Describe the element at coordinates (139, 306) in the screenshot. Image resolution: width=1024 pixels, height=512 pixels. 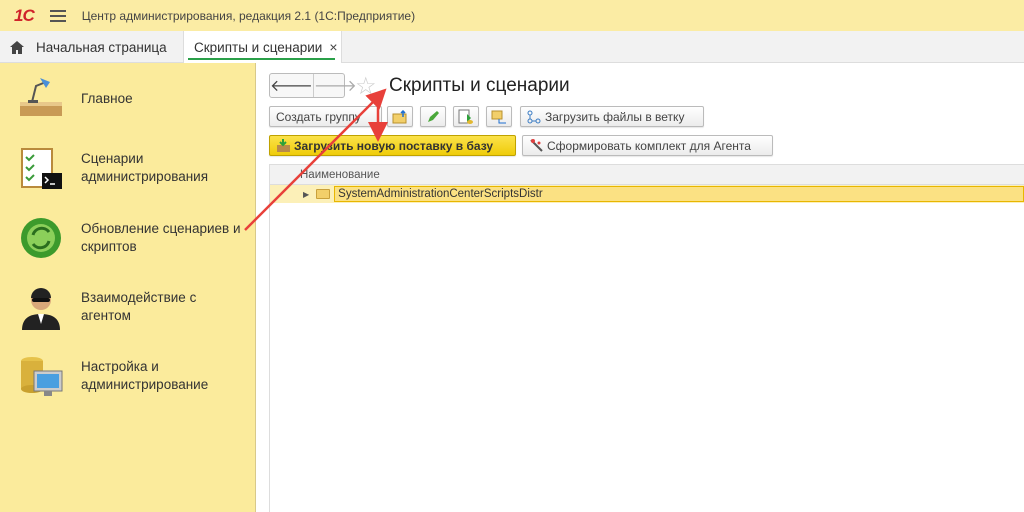
I see `sidebar-item-label: Взаимодействие с агентом` at that location.